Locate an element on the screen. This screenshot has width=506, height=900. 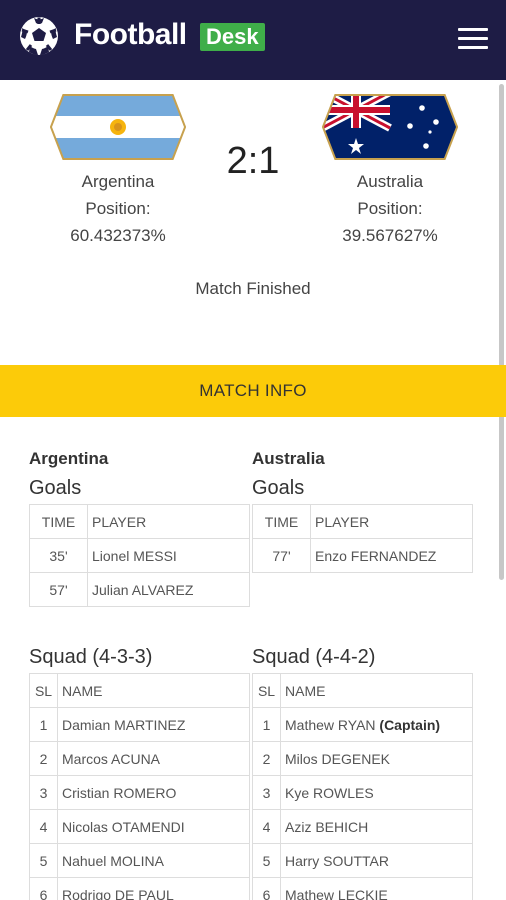
hamburger-menu-icon is located at coordinates (473, 39).